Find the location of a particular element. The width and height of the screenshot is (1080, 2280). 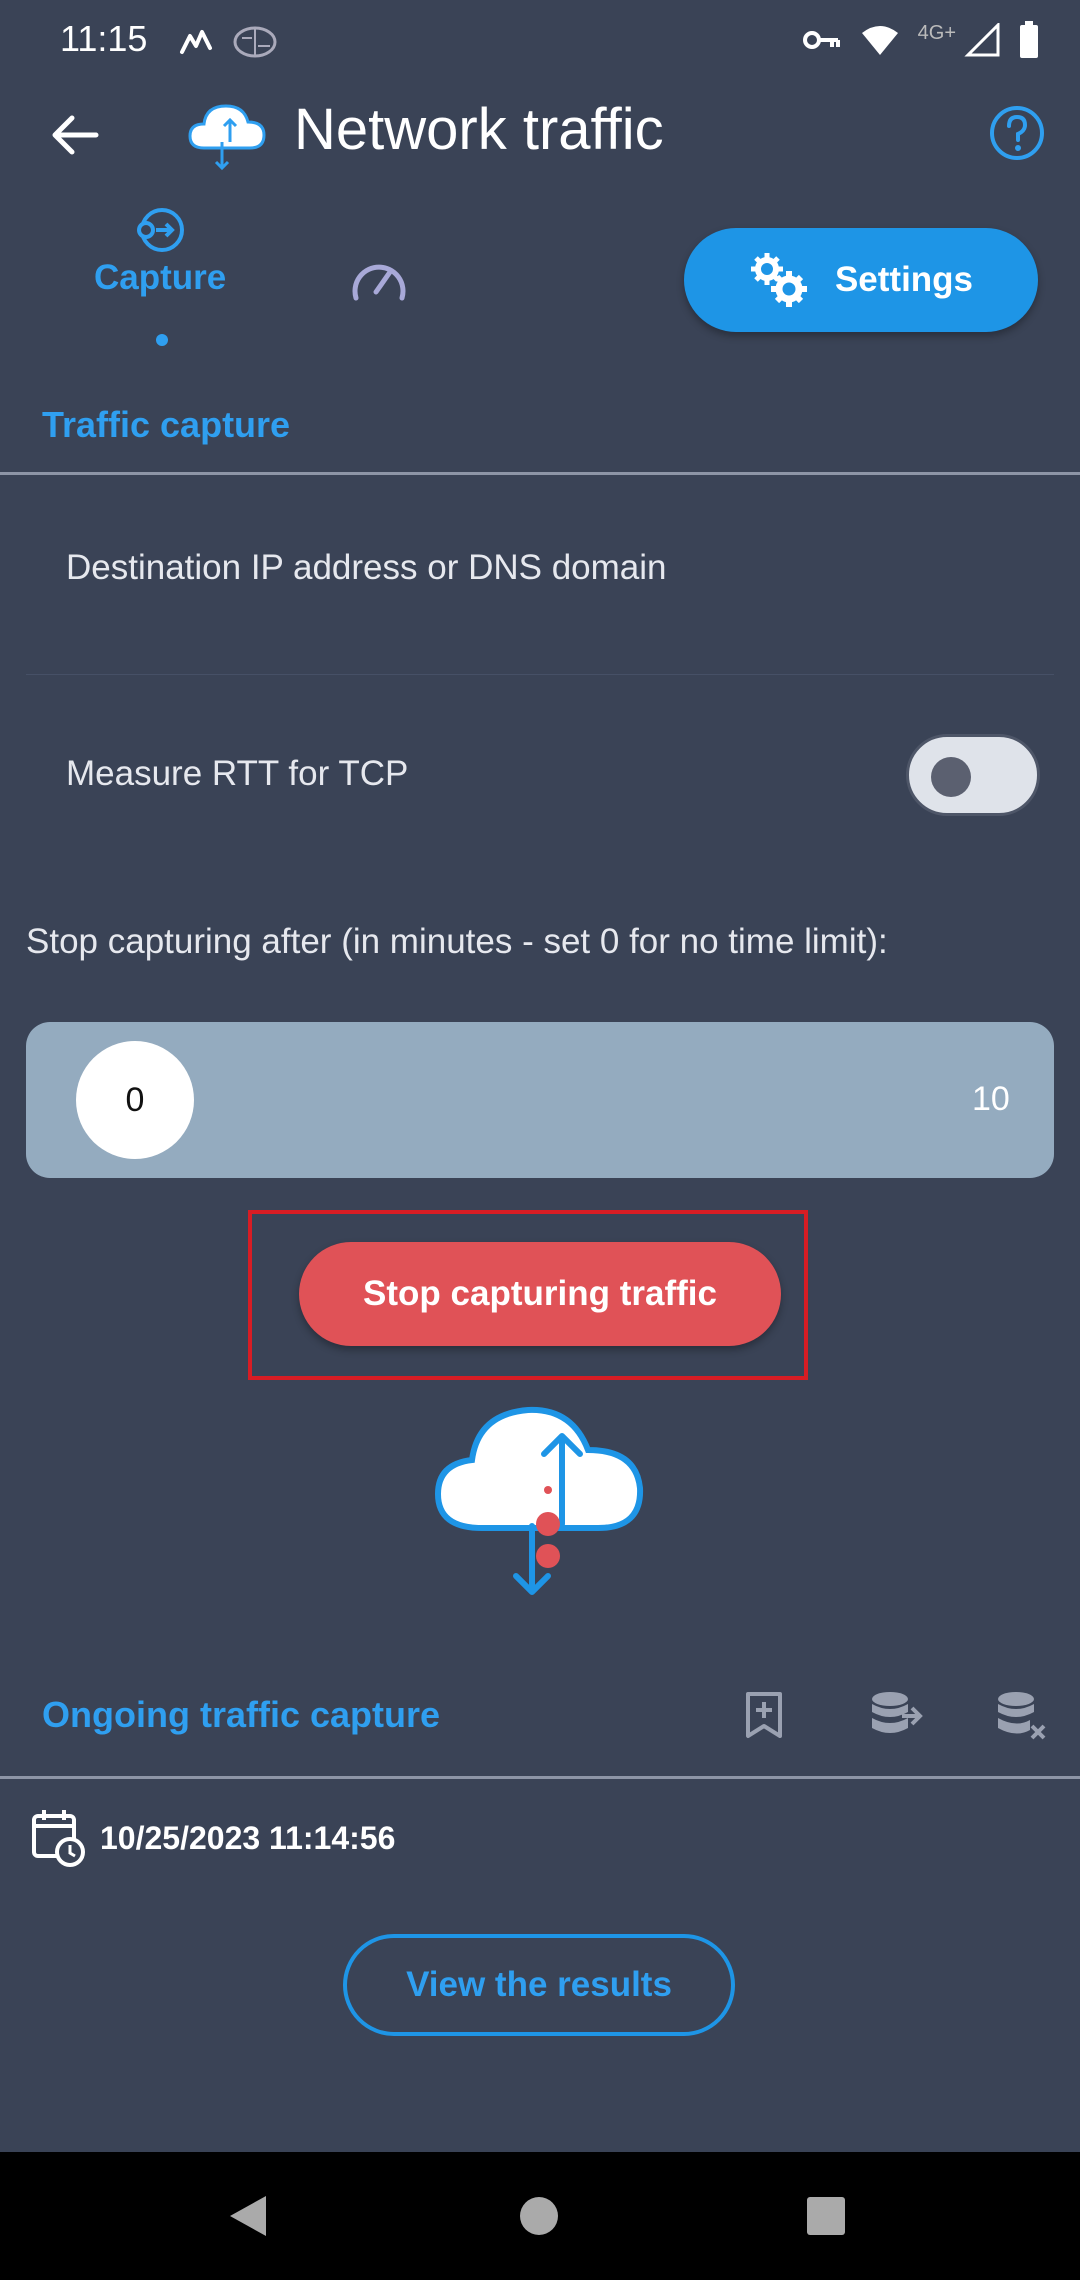

measure-rtt-label: Measure RTT for TCP is located at coordinates (237, 773).